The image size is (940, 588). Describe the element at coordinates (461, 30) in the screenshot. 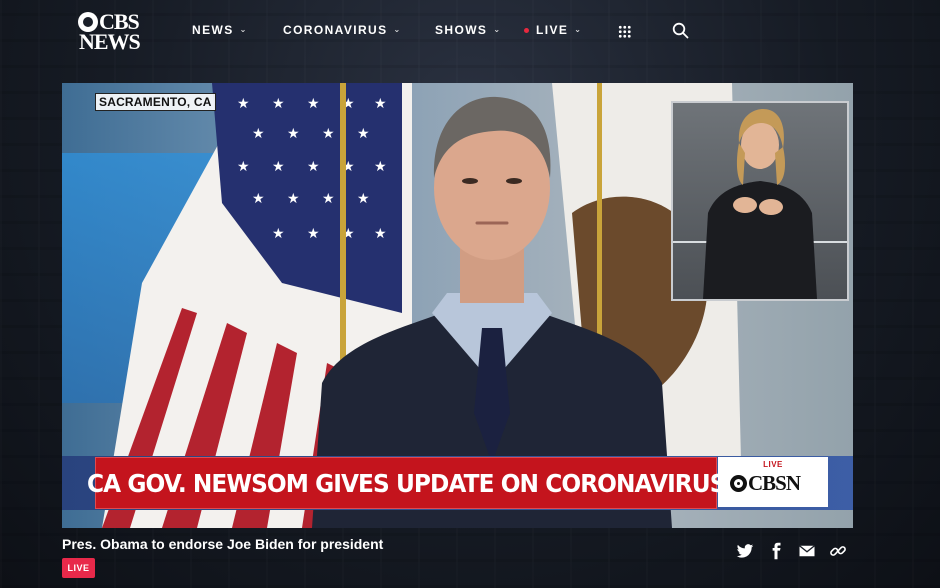

I see `nav-shows-label: SHOWS` at that location.